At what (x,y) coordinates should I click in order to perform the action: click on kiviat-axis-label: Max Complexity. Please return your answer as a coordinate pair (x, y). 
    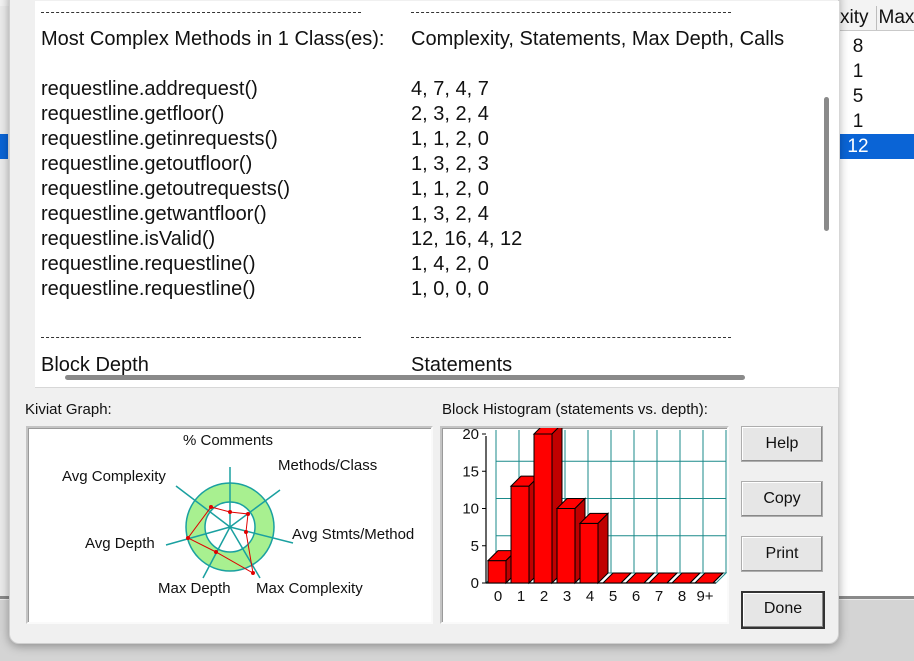
    Looking at the image, I should click on (309, 588).